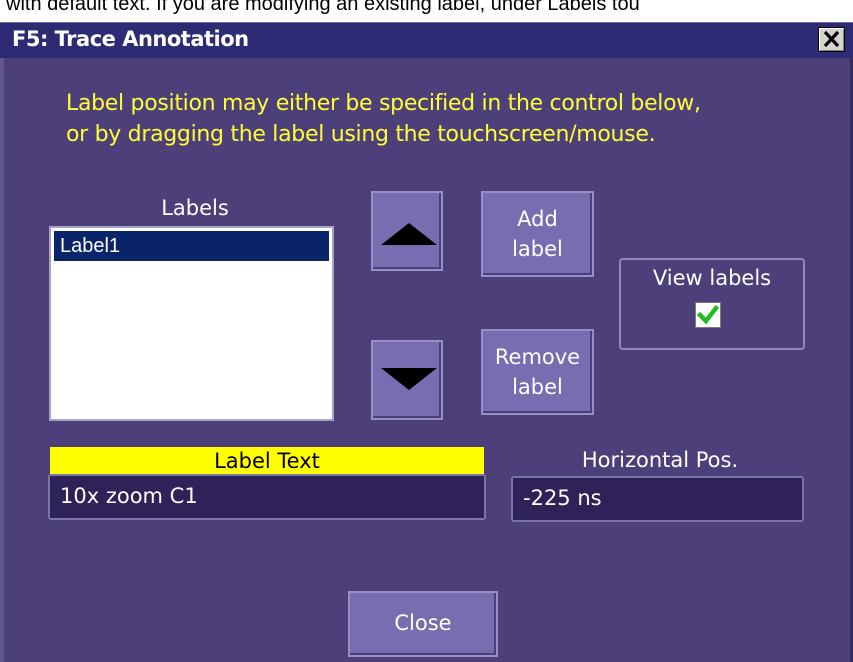 The width and height of the screenshot is (853, 662). I want to click on close-button: Close, so click(423, 624).